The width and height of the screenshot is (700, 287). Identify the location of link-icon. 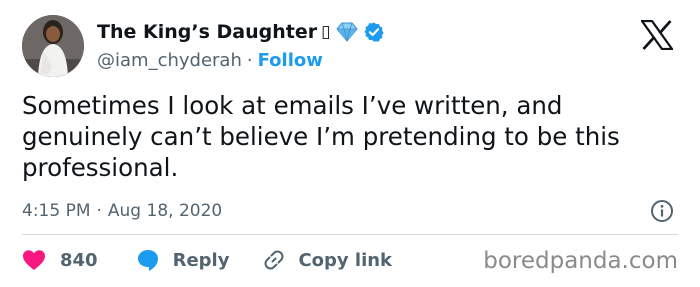
(274, 260).